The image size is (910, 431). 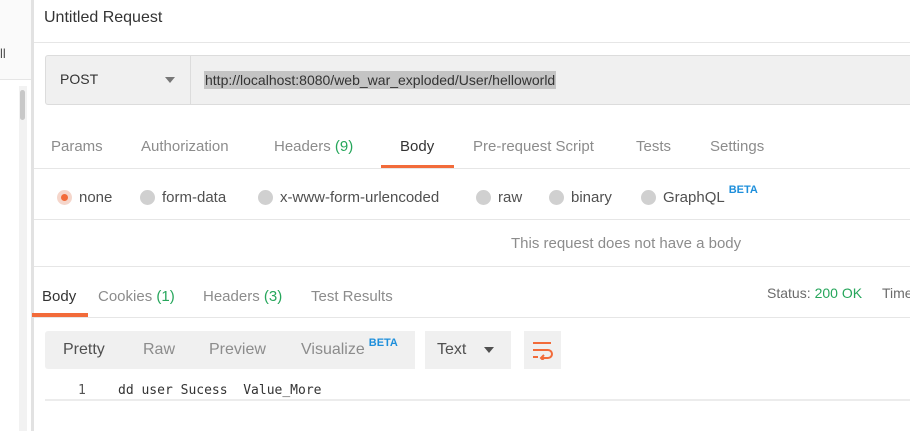 What do you see at coordinates (159, 350) in the screenshot?
I see `view-mode-raw: Raw` at bounding box center [159, 350].